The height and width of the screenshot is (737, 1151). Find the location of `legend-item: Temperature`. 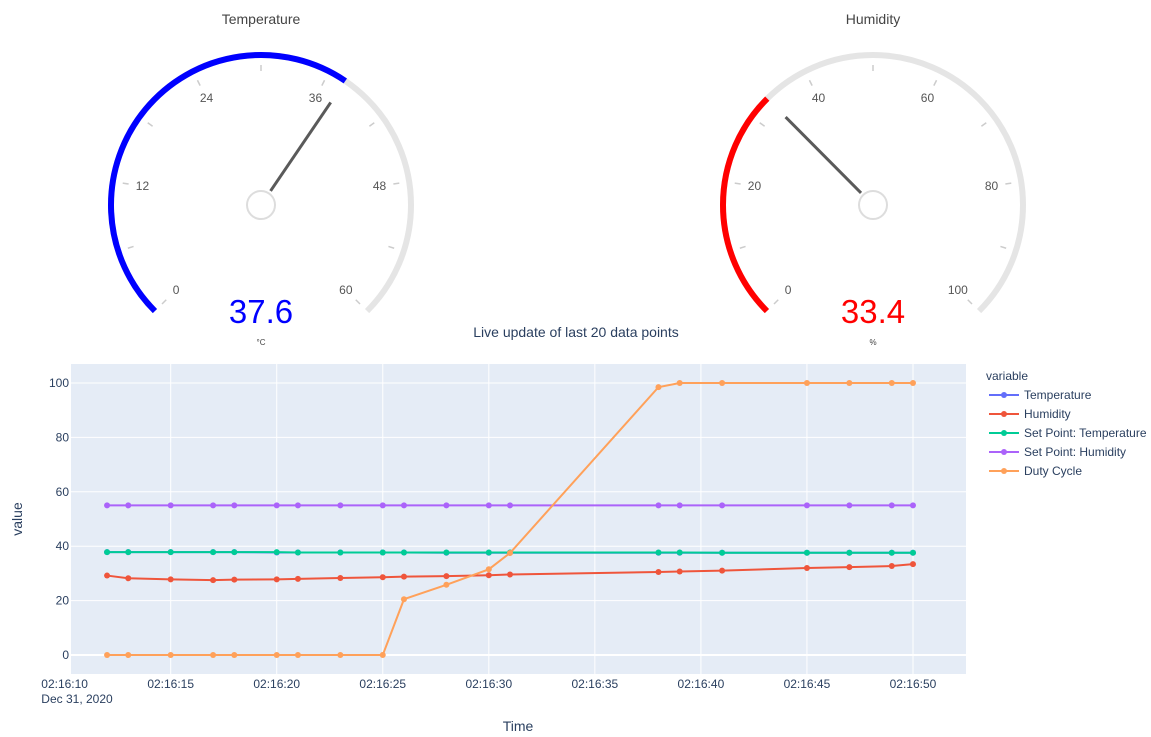

legend-item: Temperature is located at coordinates (1040, 395).